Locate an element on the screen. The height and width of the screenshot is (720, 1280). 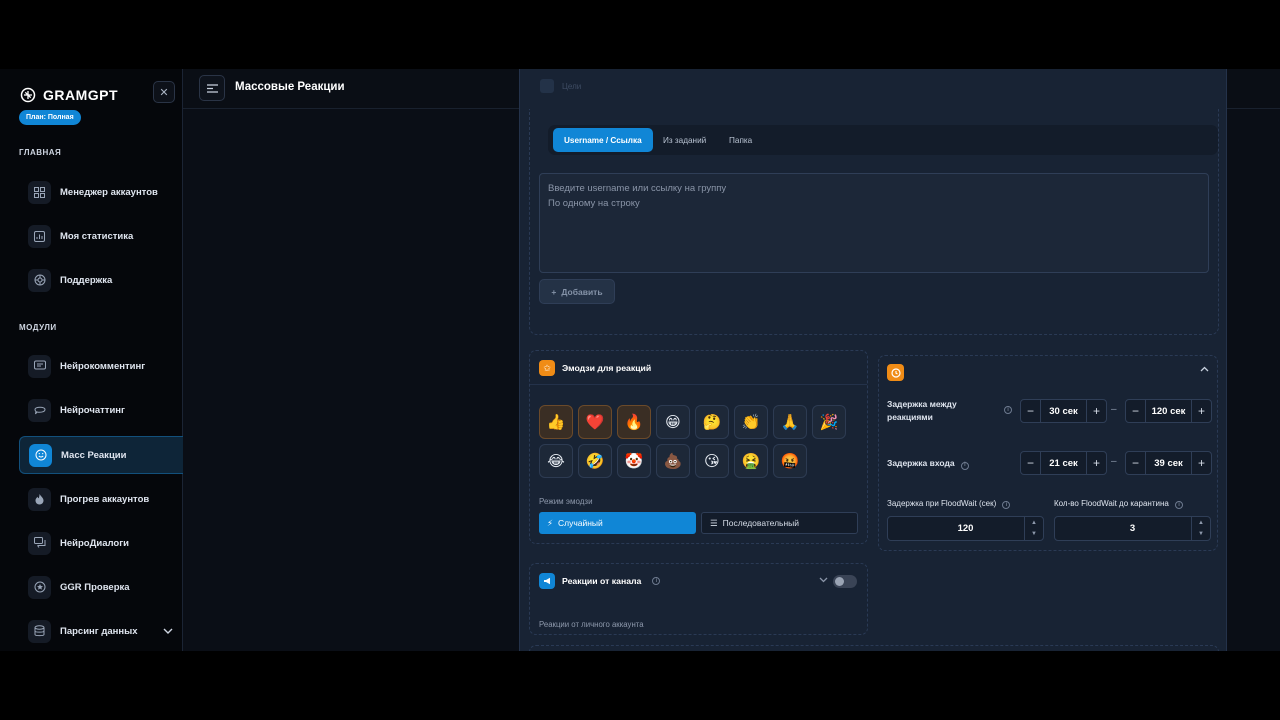
emoji-option: 🤣 is located at coordinates (595, 461).